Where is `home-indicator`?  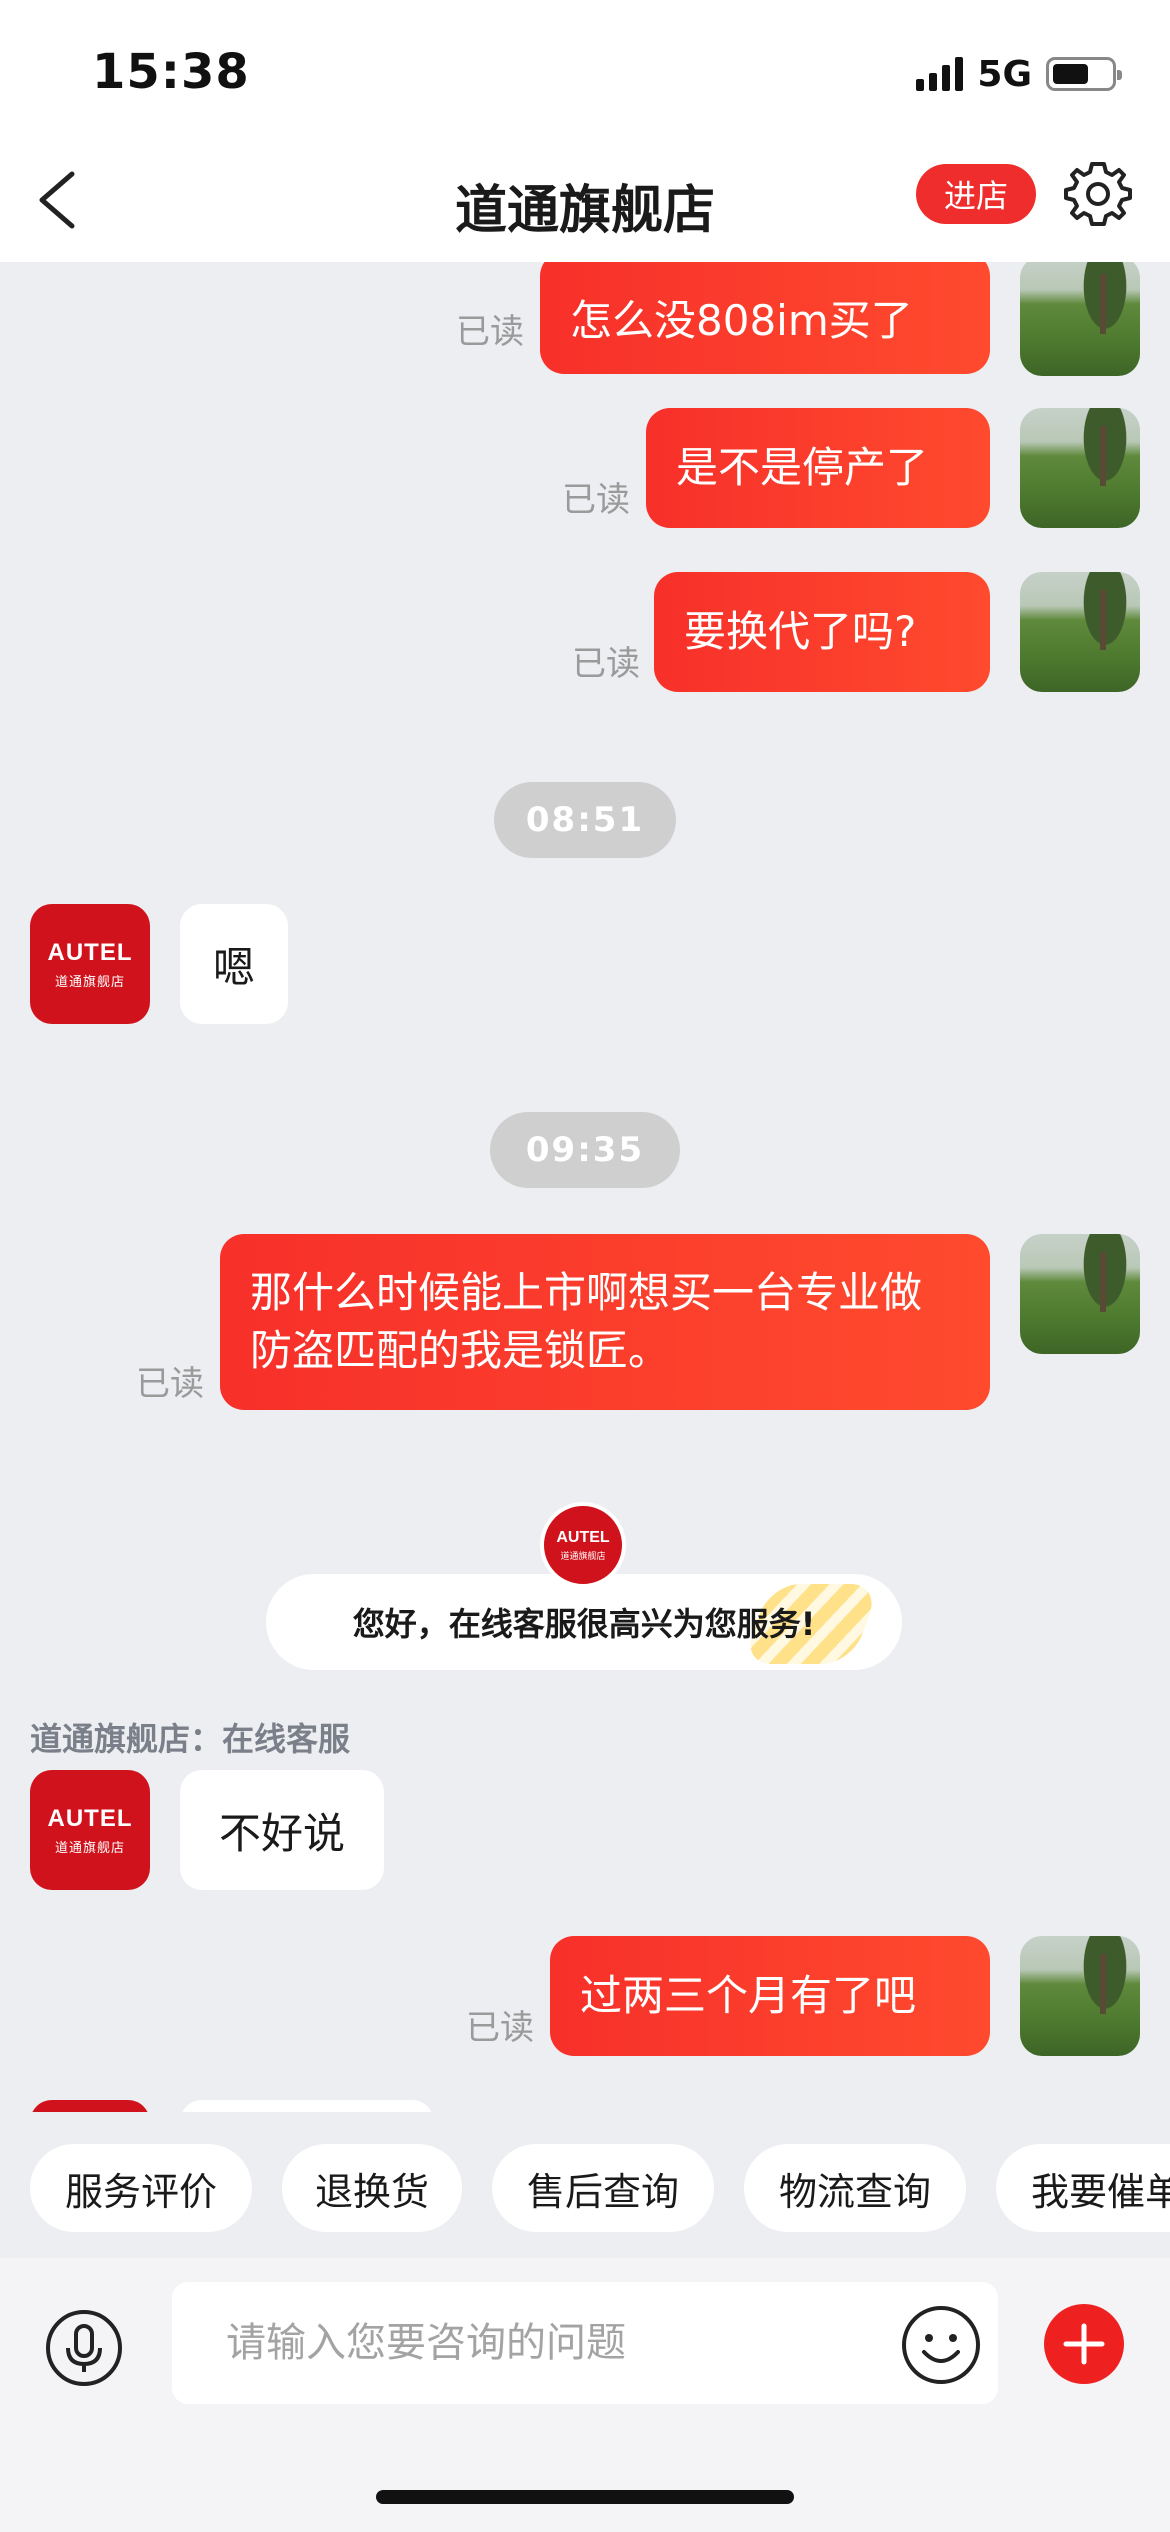
home-indicator is located at coordinates (585, 2497).